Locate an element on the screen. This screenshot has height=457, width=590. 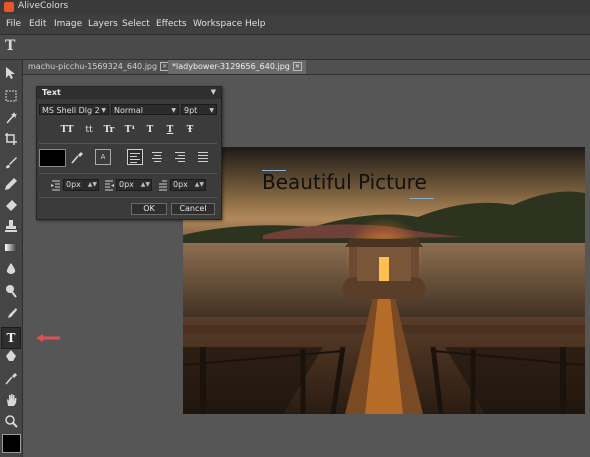
brush-tool-icon is located at coordinates (11, 166).